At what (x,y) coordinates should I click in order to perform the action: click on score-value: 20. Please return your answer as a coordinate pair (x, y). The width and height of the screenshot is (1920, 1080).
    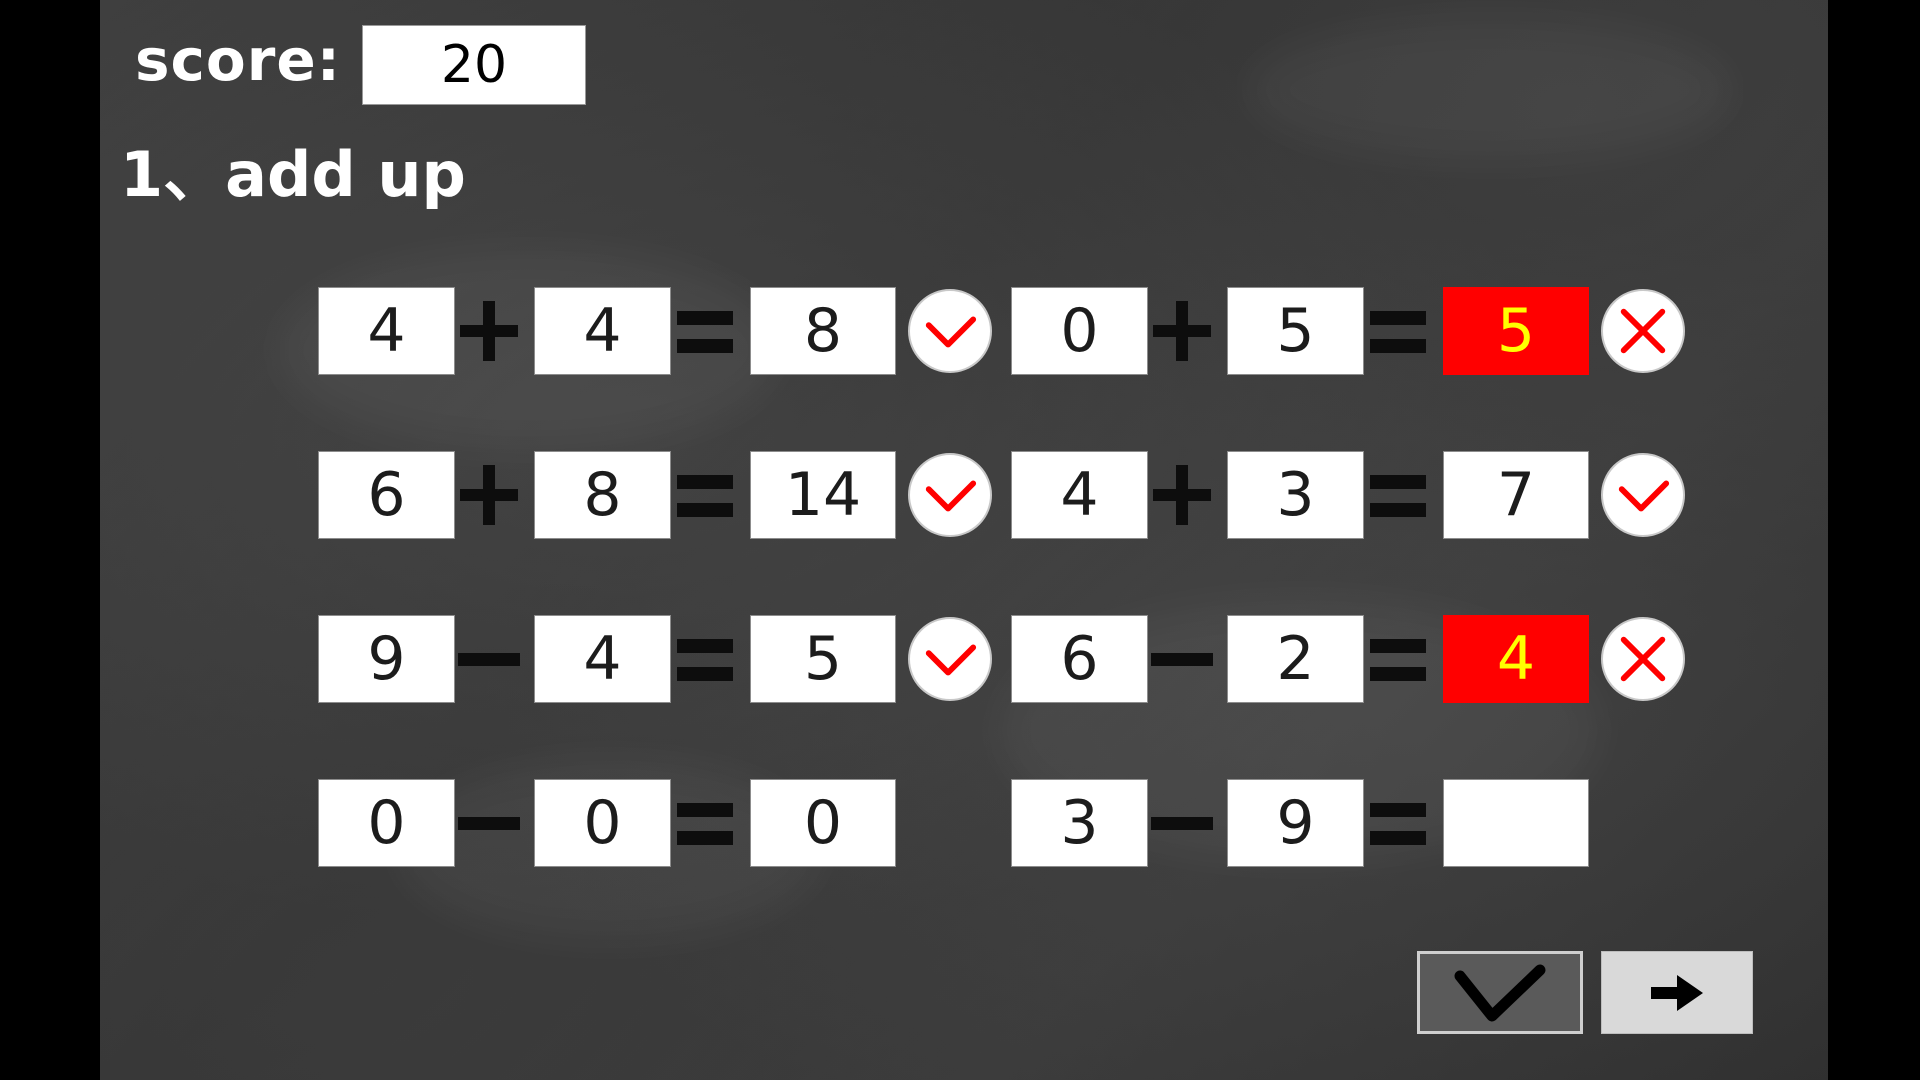
    Looking at the image, I should click on (474, 65).